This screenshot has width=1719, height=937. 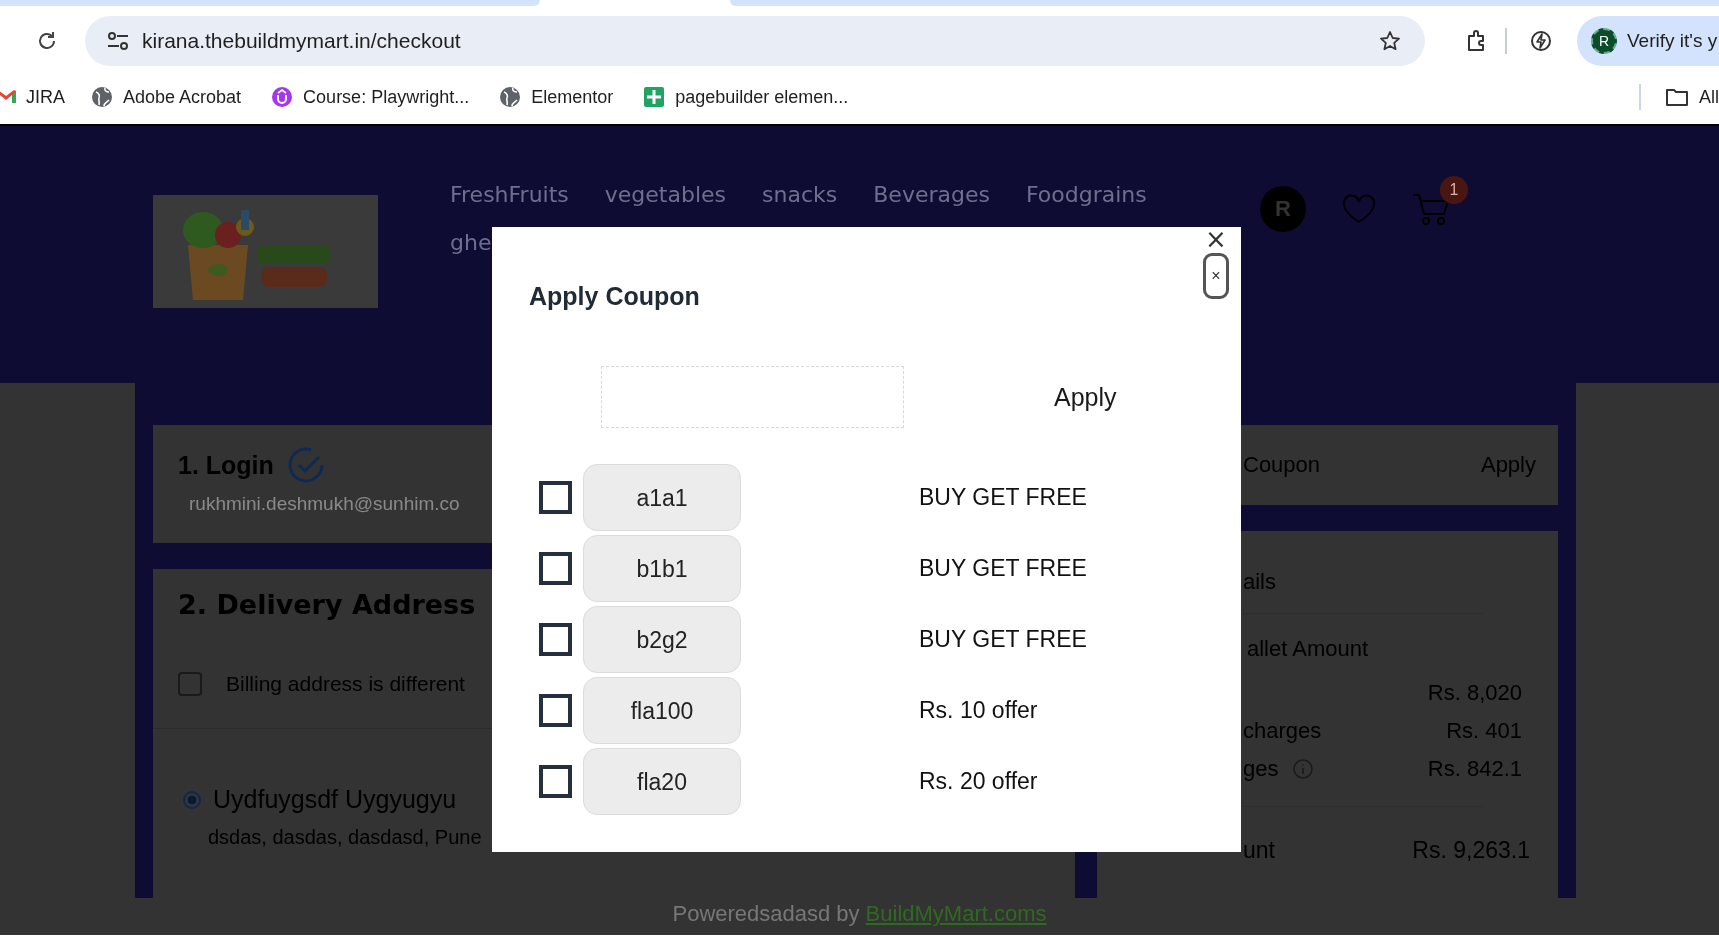 What do you see at coordinates (1454, 190) in the screenshot?
I see `cart-count-badge: 1` at bounding box center [1454, 190].